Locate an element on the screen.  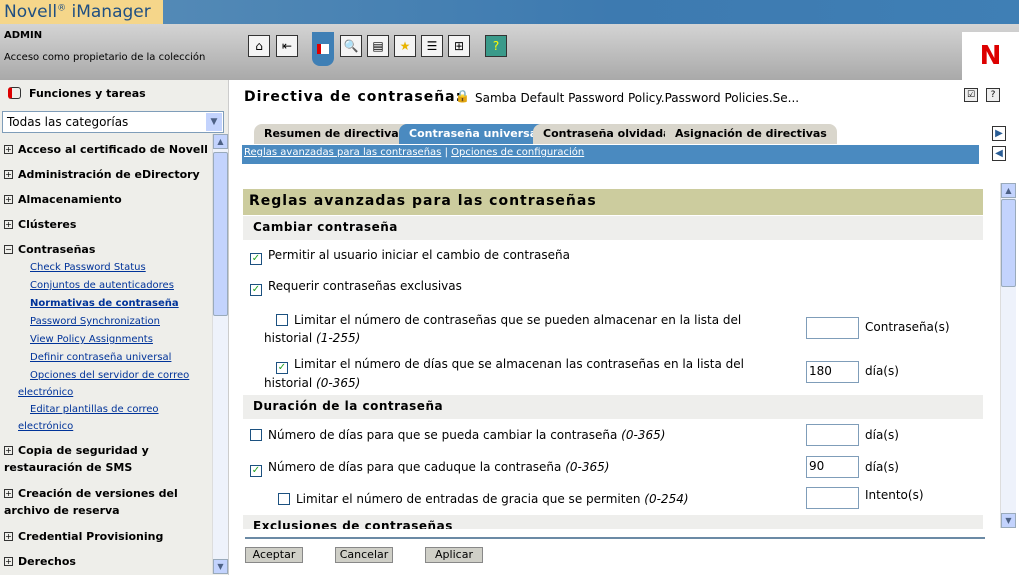
tree-group: + Clústeres is located at coordinates (108, 224).